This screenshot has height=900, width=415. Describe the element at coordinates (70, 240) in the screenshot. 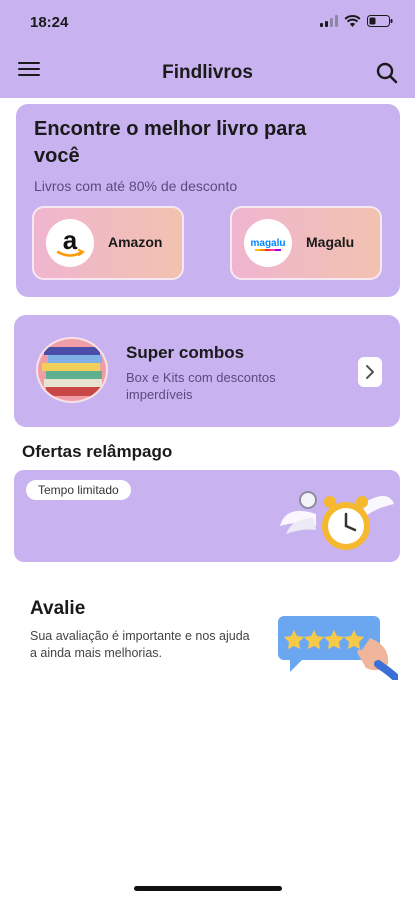

I see `svg-text: a` at that location.